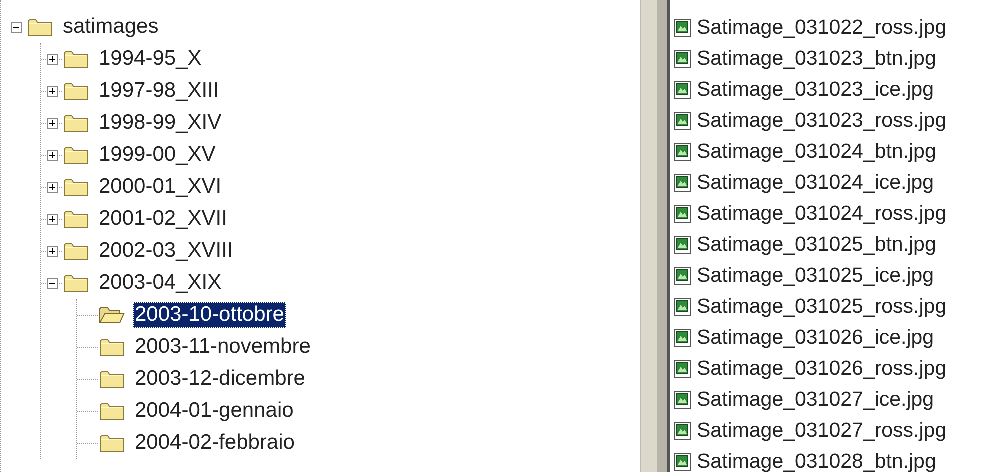 This screenshot has height=472, width=988. I want to click on file-name: Satimage_031027_ice.jpg, so click(815, 400).